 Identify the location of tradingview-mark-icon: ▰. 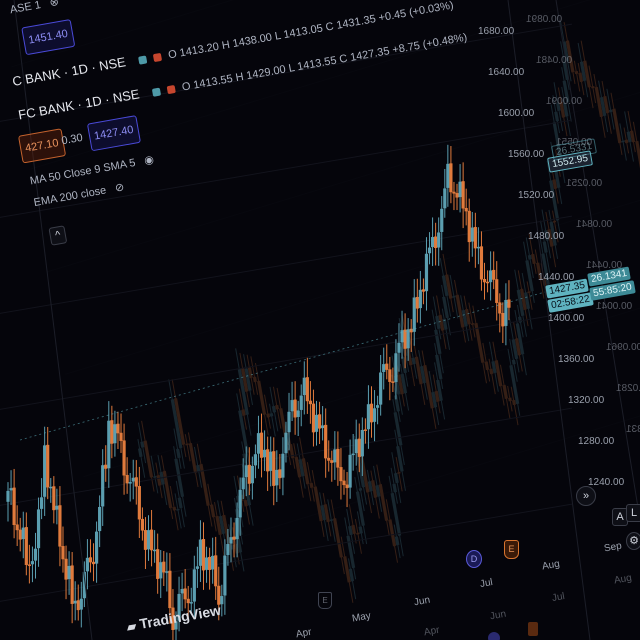
(131, 626).